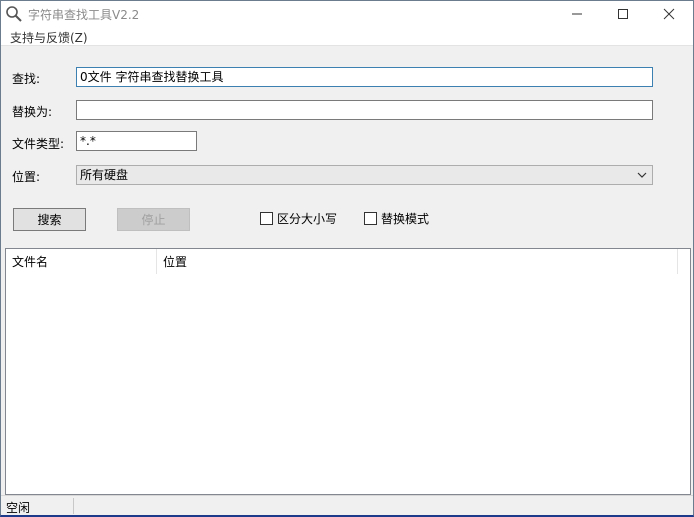 This screenshot has height=517, width=694. I want to click on case-sensitive-label: 区分大小写, so click(307, 218).